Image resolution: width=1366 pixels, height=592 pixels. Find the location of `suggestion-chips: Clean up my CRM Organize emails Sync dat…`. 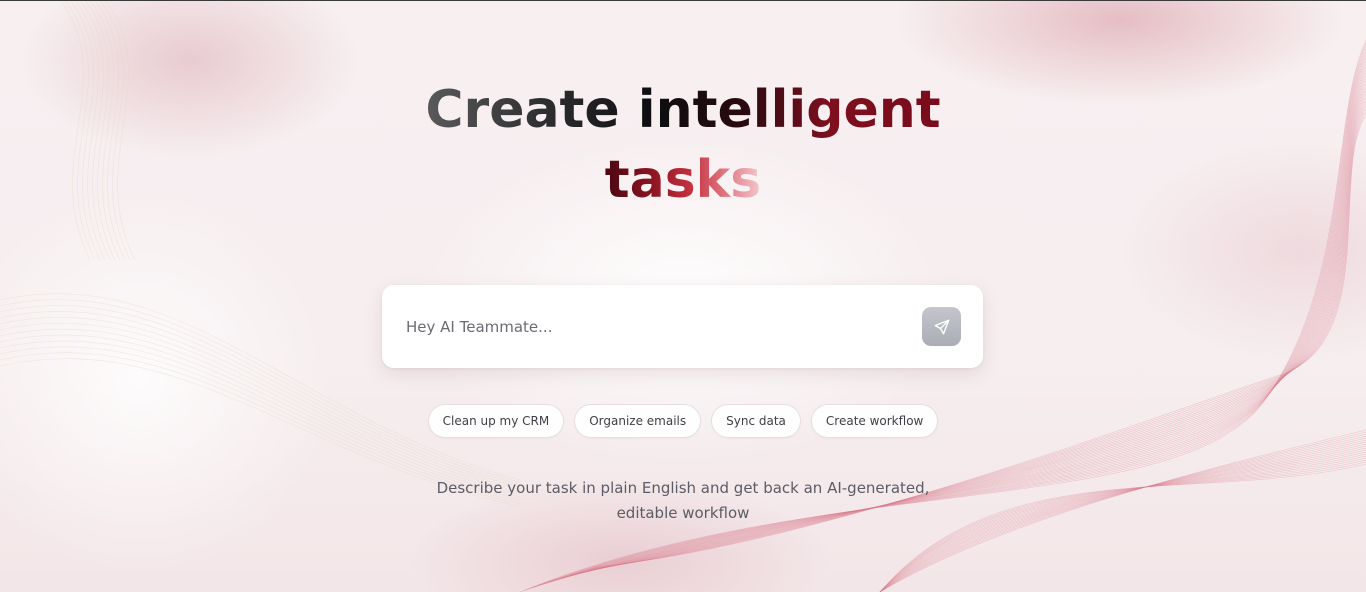

suggestion-chips: Clean up my CRM Organize emails Sync dat… is located at coordinates (683, 421).